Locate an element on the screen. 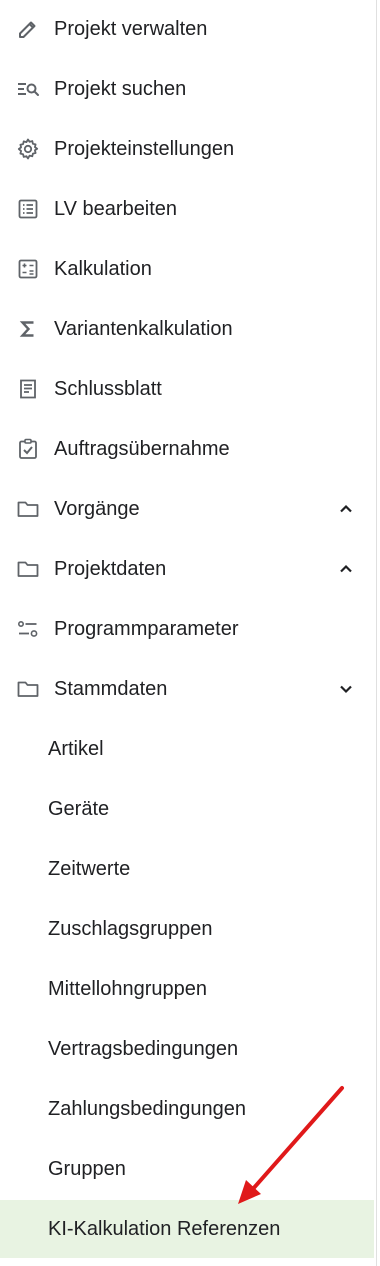 The width and height of the screenshot is (380, 1266). submenu-item-label: Artikel is located at coordinates (76, 748).